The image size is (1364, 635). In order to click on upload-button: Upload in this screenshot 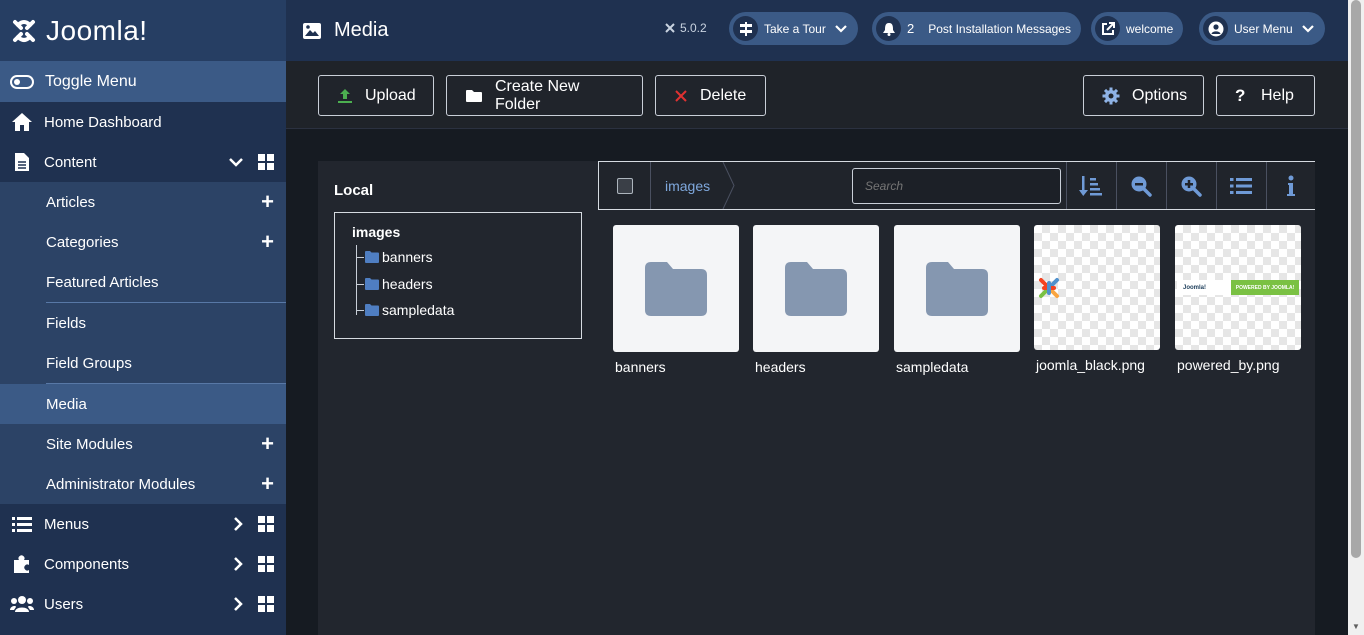, I will do `click(376, 95)`.